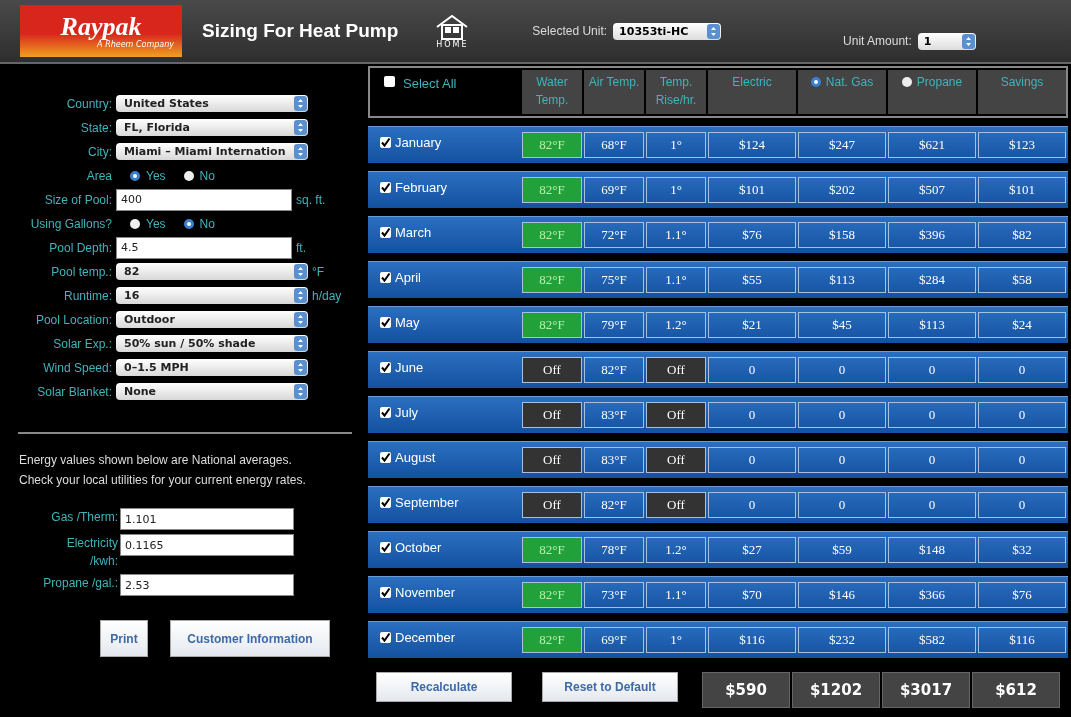  Describe the element at coordinates (311, 199) in the screenshot. I see `unit-label: sq. ft.` at that location.